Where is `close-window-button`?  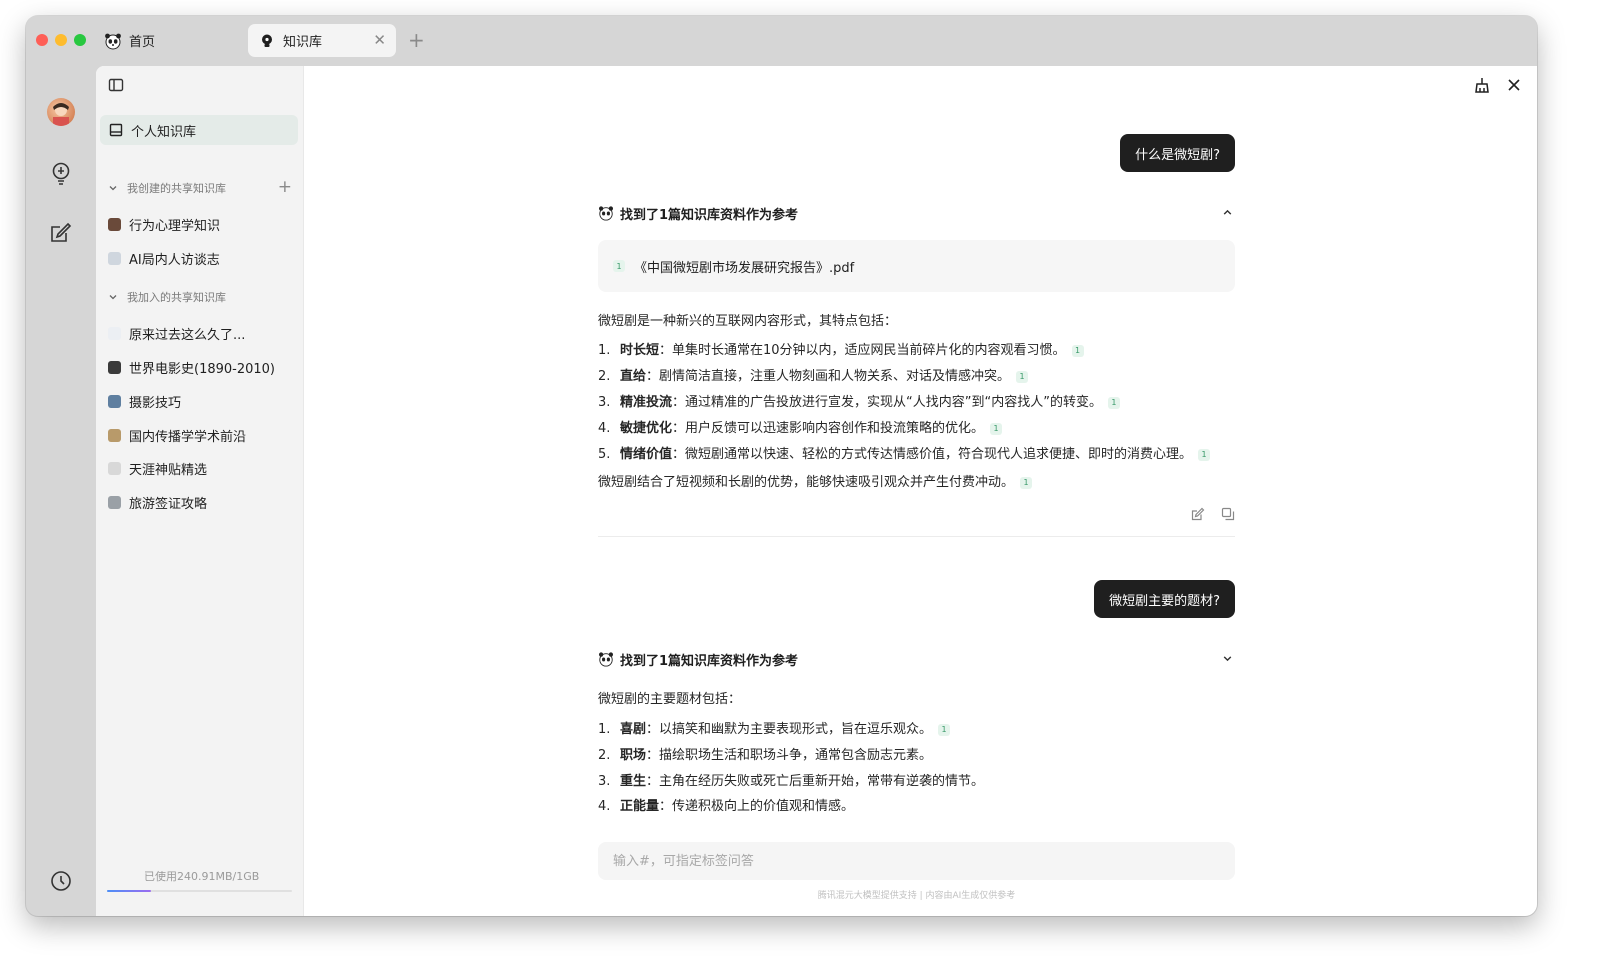
close-window-button is located at coordinates (42, 40).